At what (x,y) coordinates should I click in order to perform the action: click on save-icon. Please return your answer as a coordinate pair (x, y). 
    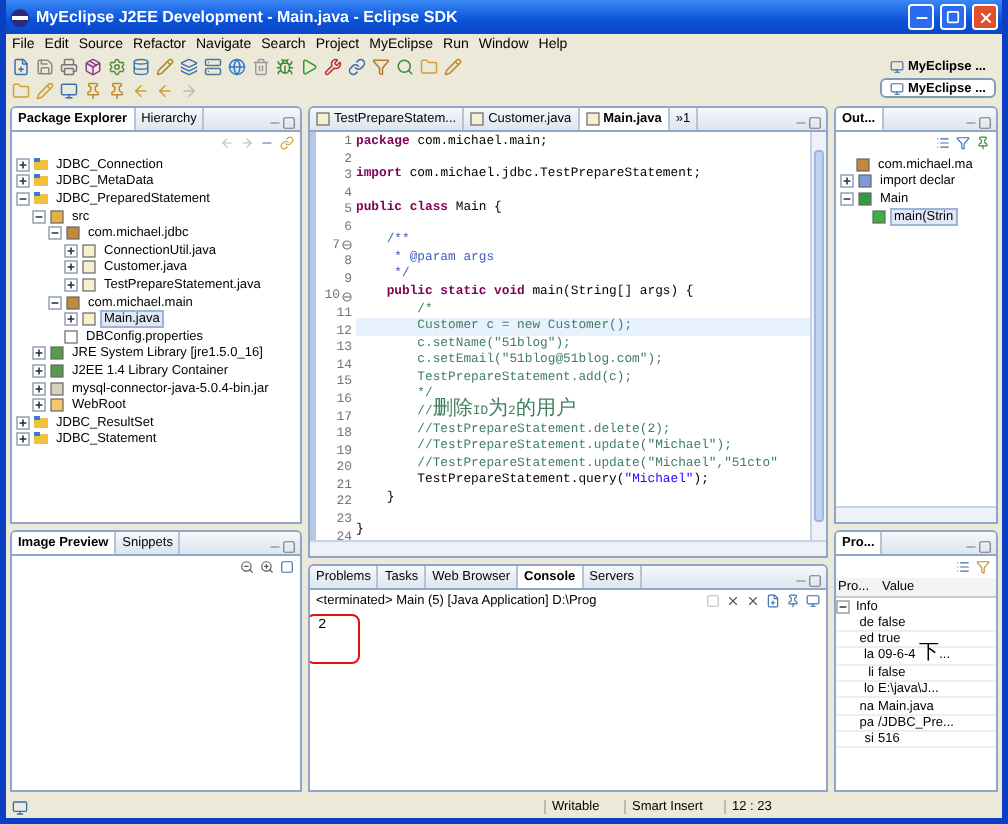
    Looking at the image, I should click on (45, 66).